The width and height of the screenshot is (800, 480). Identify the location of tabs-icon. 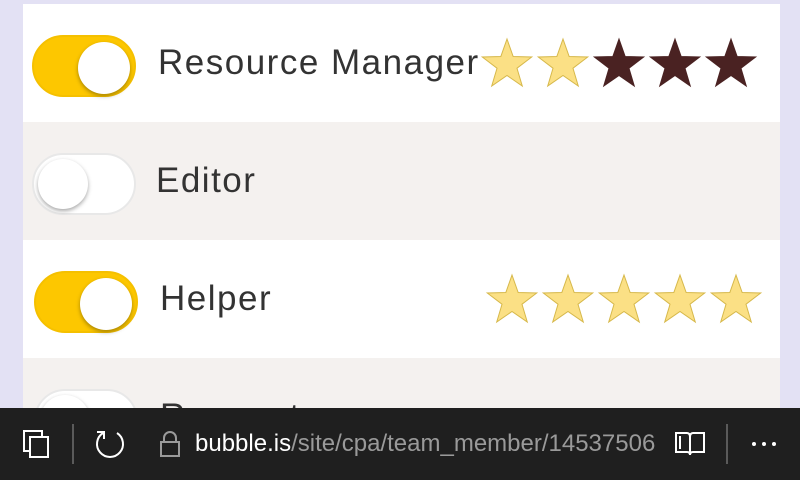
(36, 444).